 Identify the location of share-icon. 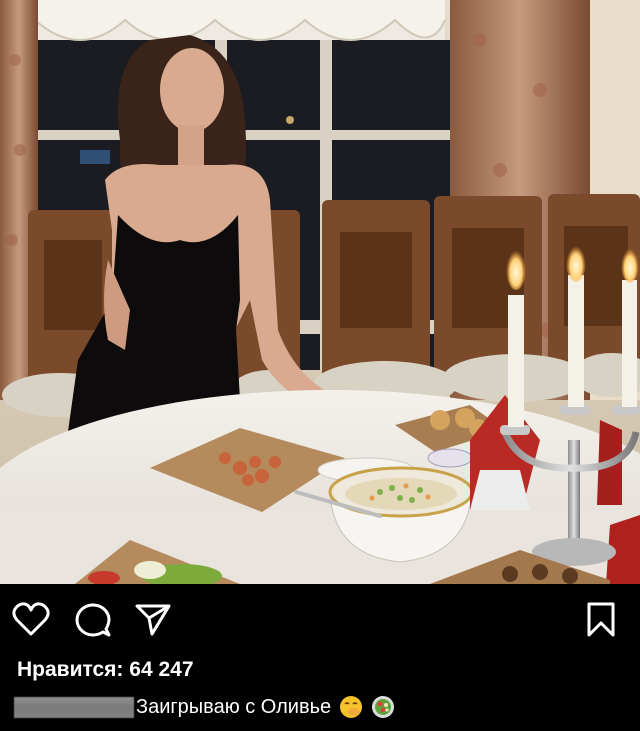
(153, 620).